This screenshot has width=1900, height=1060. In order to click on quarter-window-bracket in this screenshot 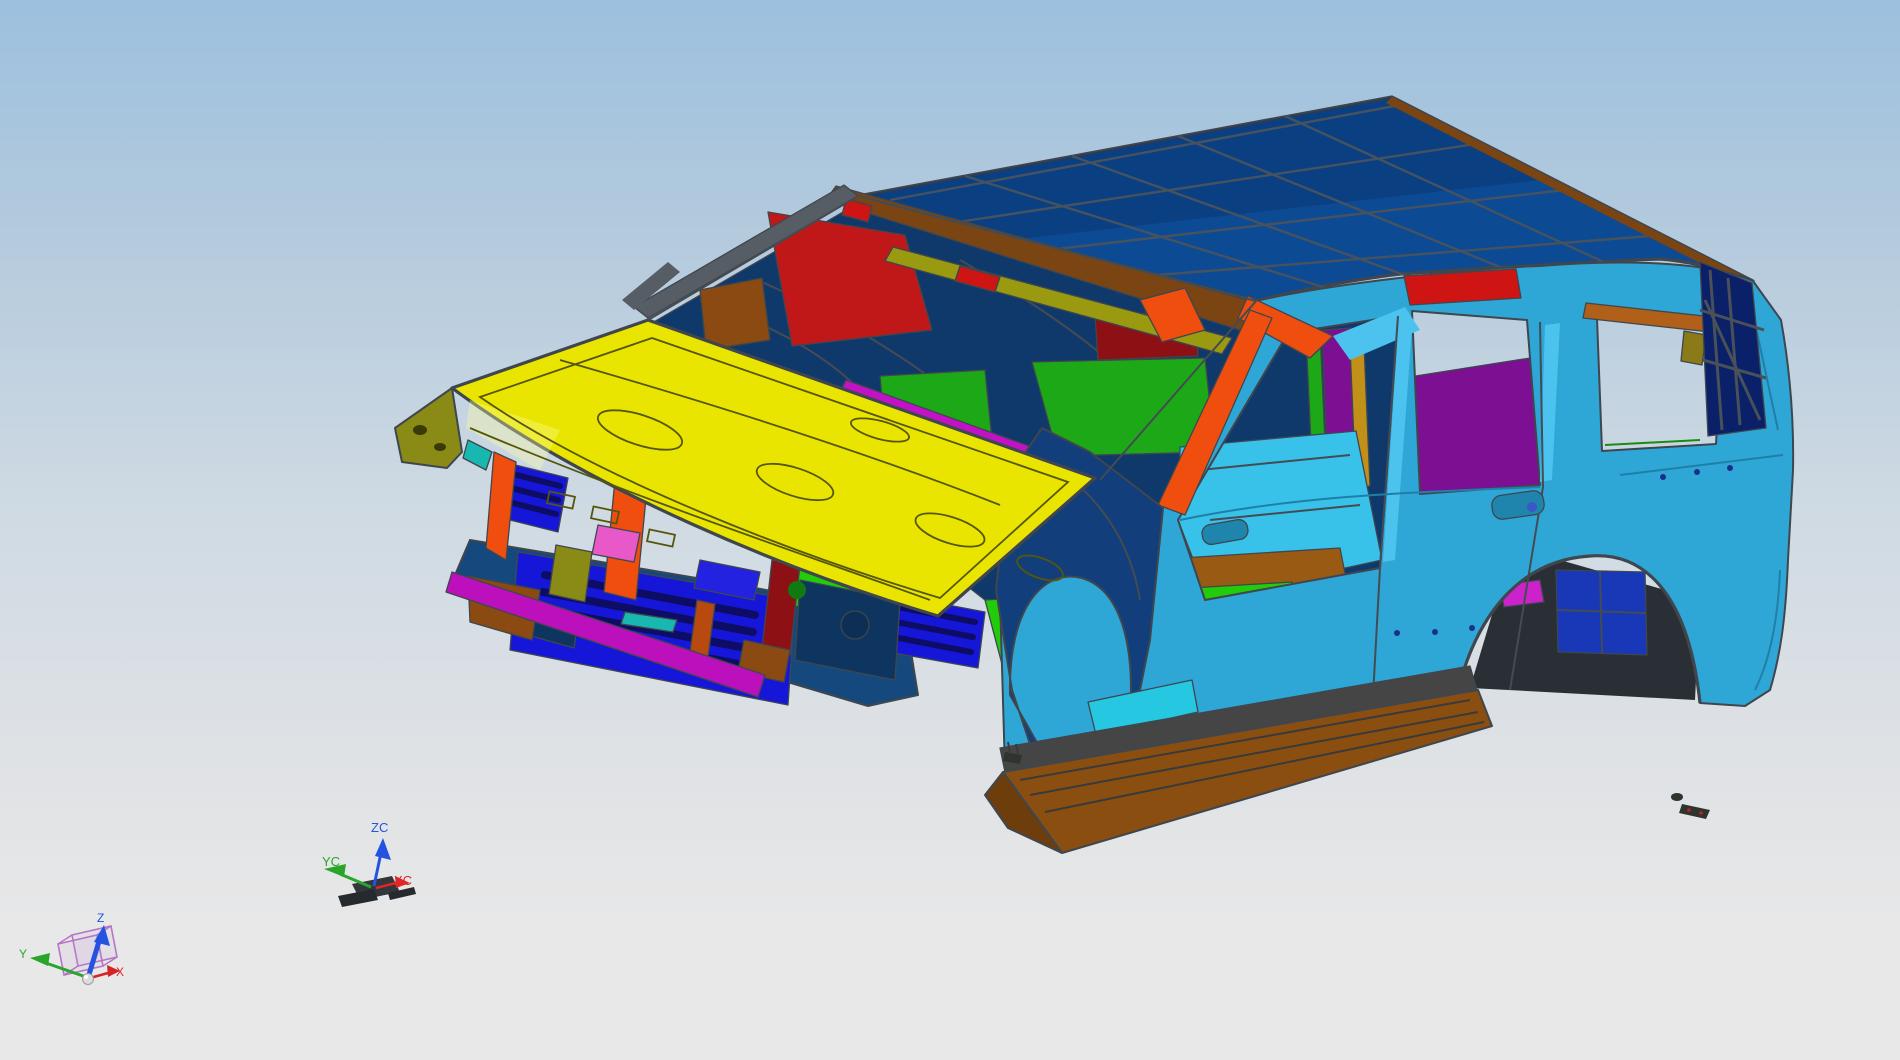, I will do `click(1693, 348)`.